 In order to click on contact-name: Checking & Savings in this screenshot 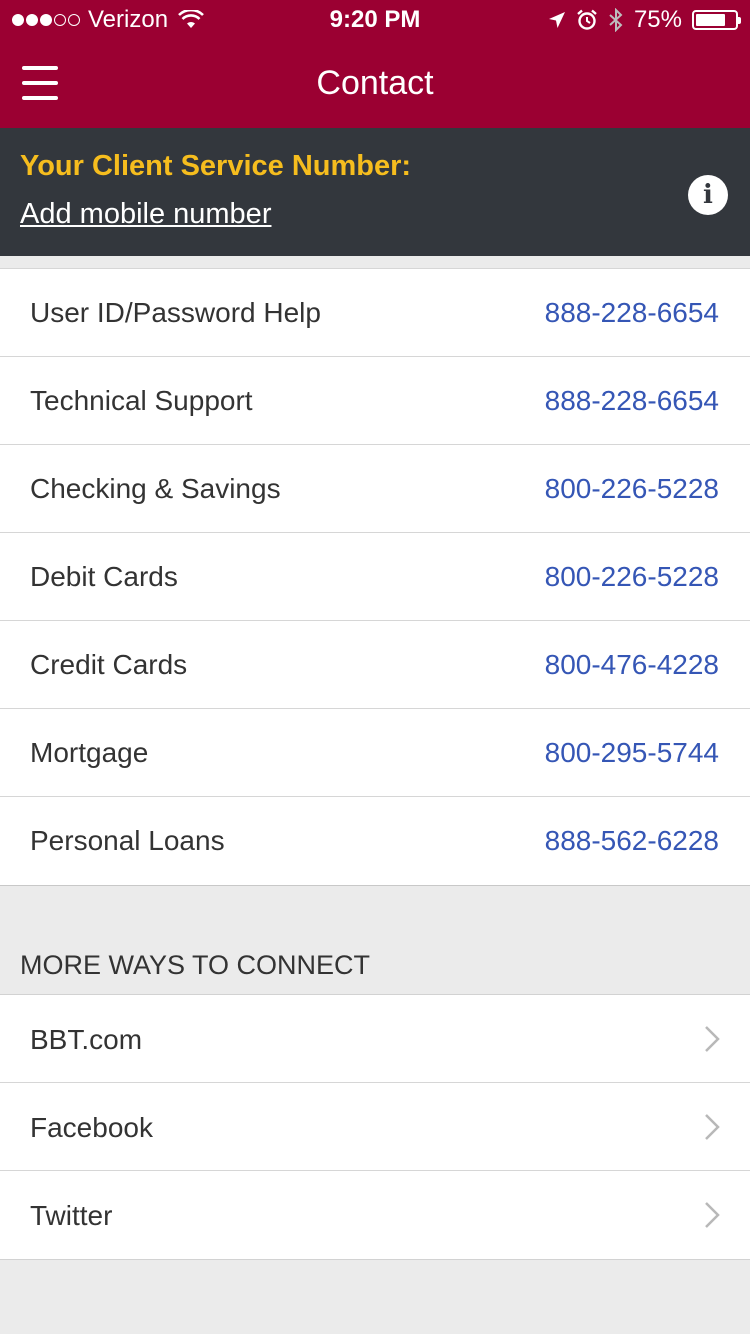, I will do `click(155, 488)`.